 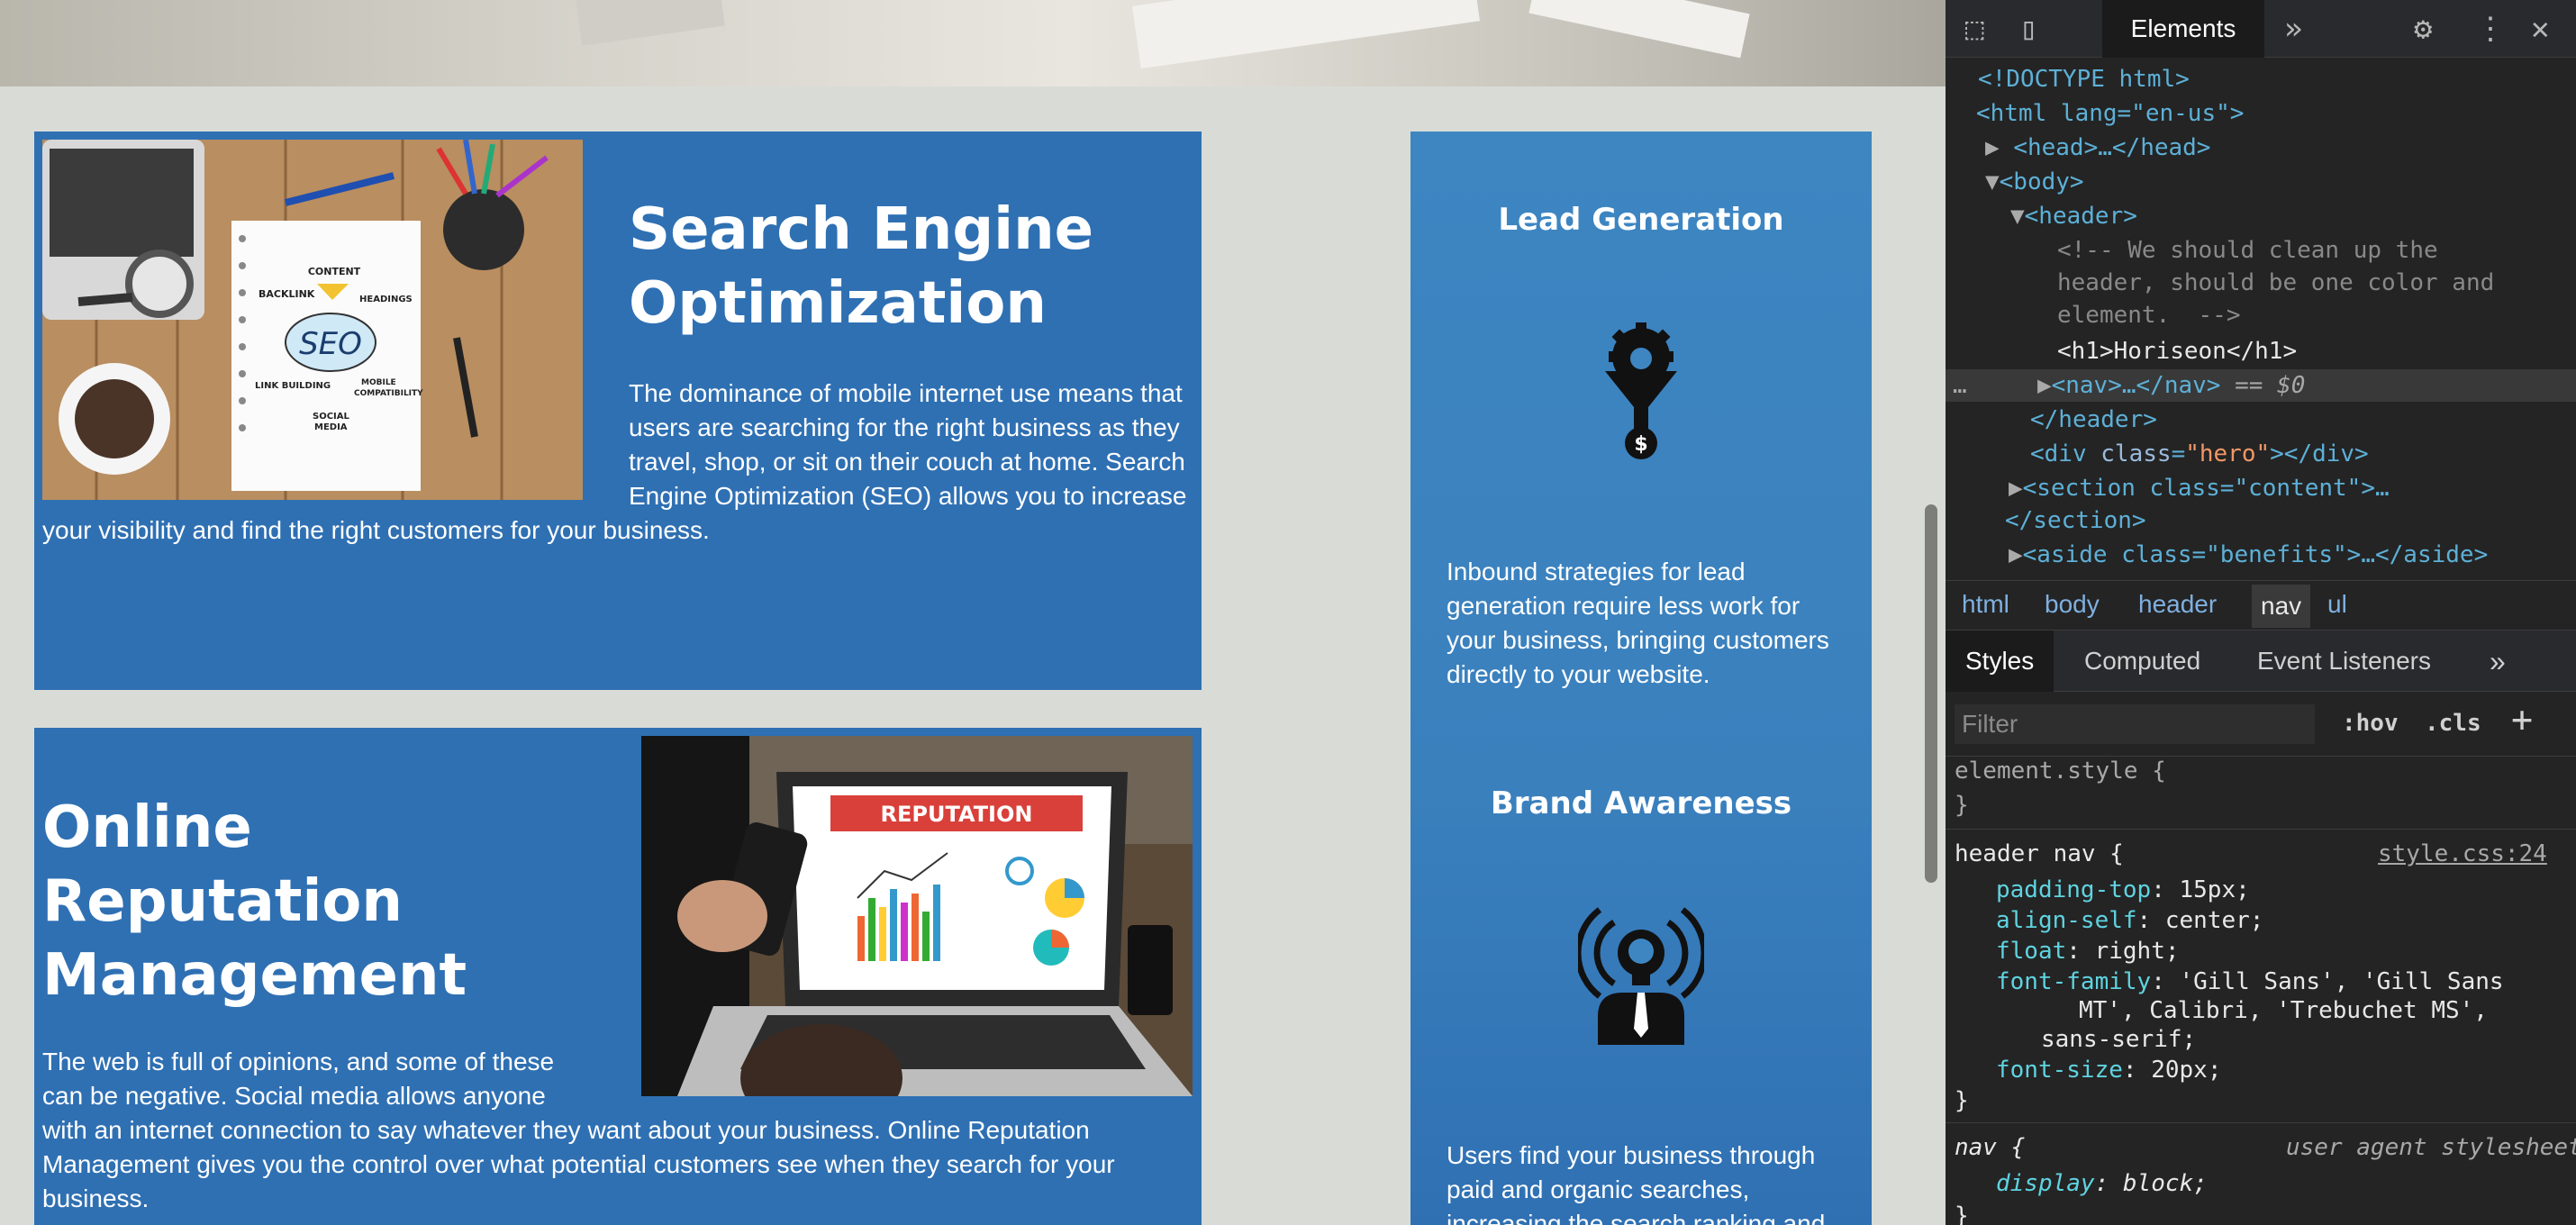 I want to click on svg-text: SEO, so click(x=330, y=344).